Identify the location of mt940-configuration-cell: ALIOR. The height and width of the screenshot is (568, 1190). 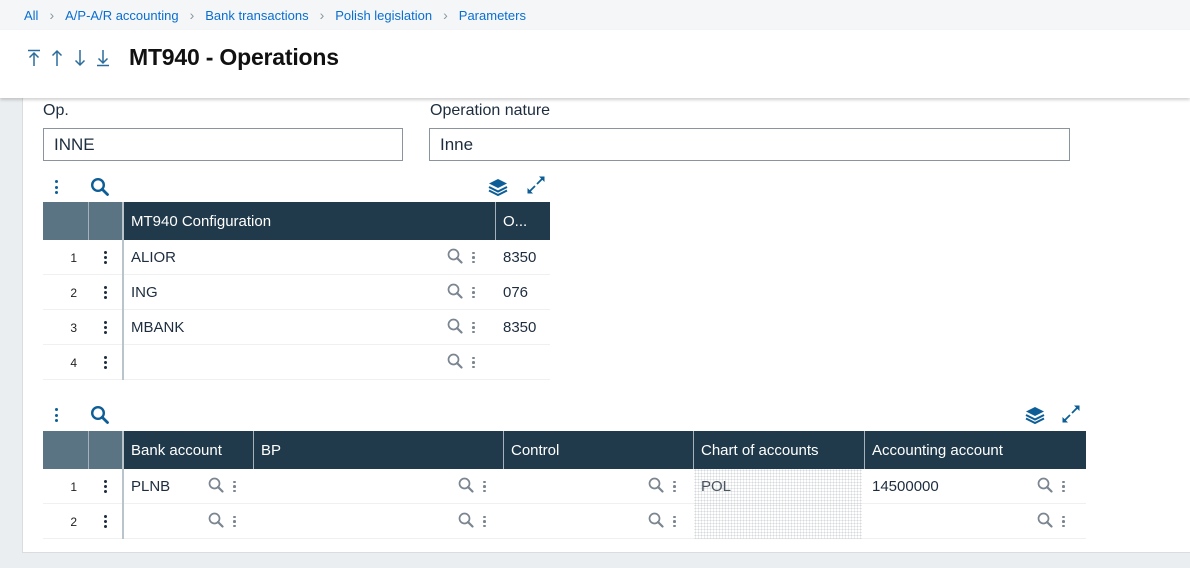
(310, 257).